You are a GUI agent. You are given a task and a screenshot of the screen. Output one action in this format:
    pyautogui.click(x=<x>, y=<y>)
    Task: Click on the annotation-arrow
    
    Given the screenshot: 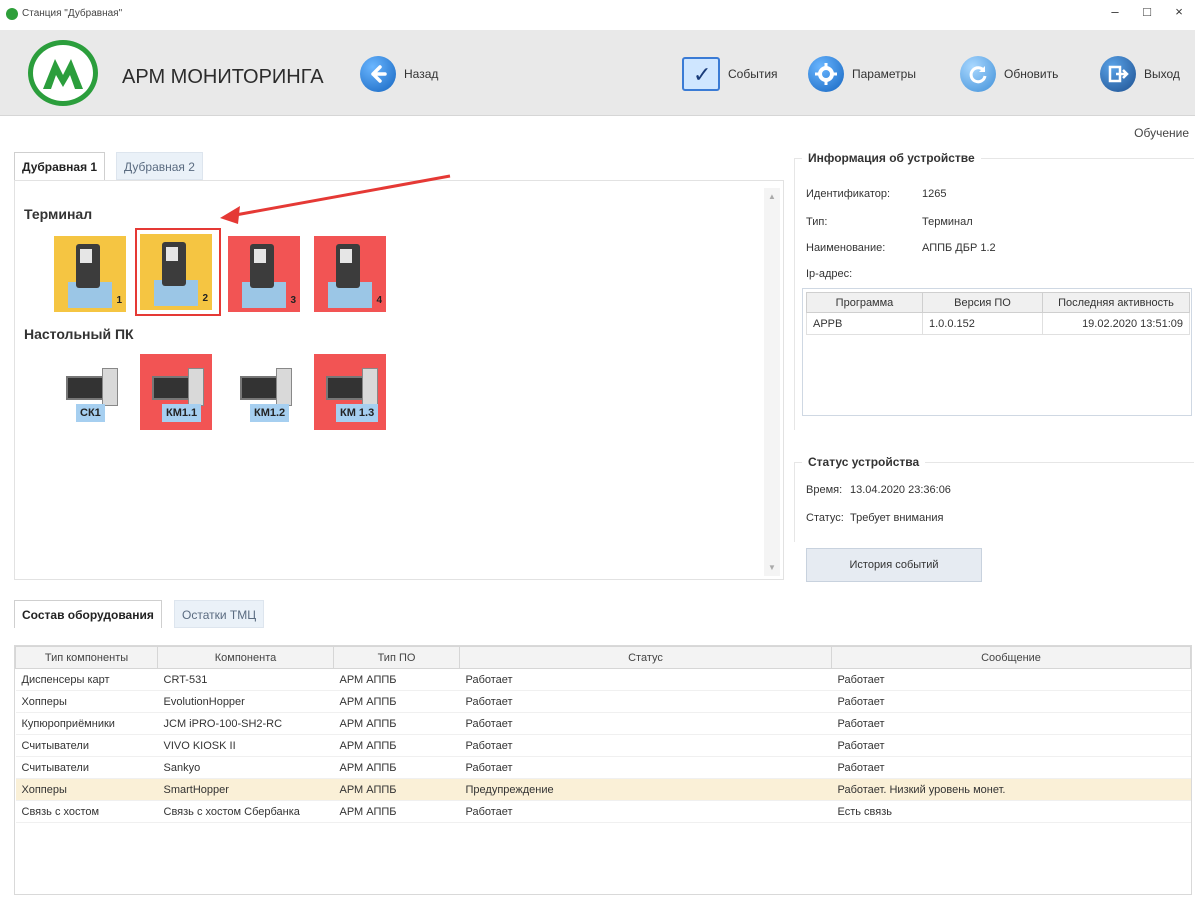 What is the action you would take?
    pyautogui.click(x=335, y=199)
    